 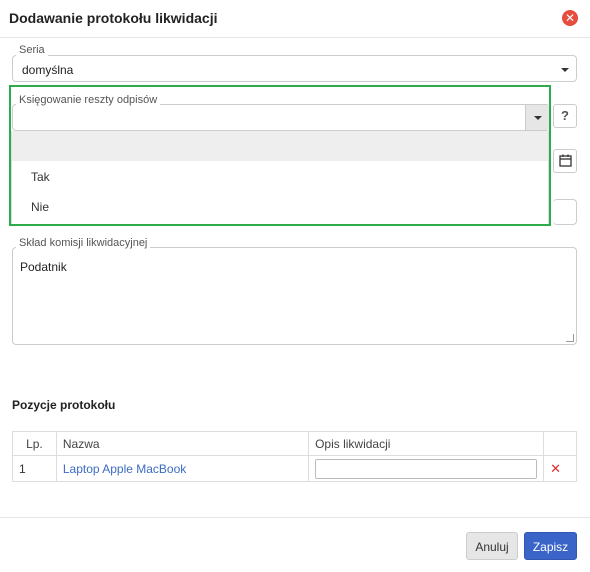 What do you see at coordinates (565, 212) in the screenshot?
I see `hidden-text-field` at bounding box center [565, 212].